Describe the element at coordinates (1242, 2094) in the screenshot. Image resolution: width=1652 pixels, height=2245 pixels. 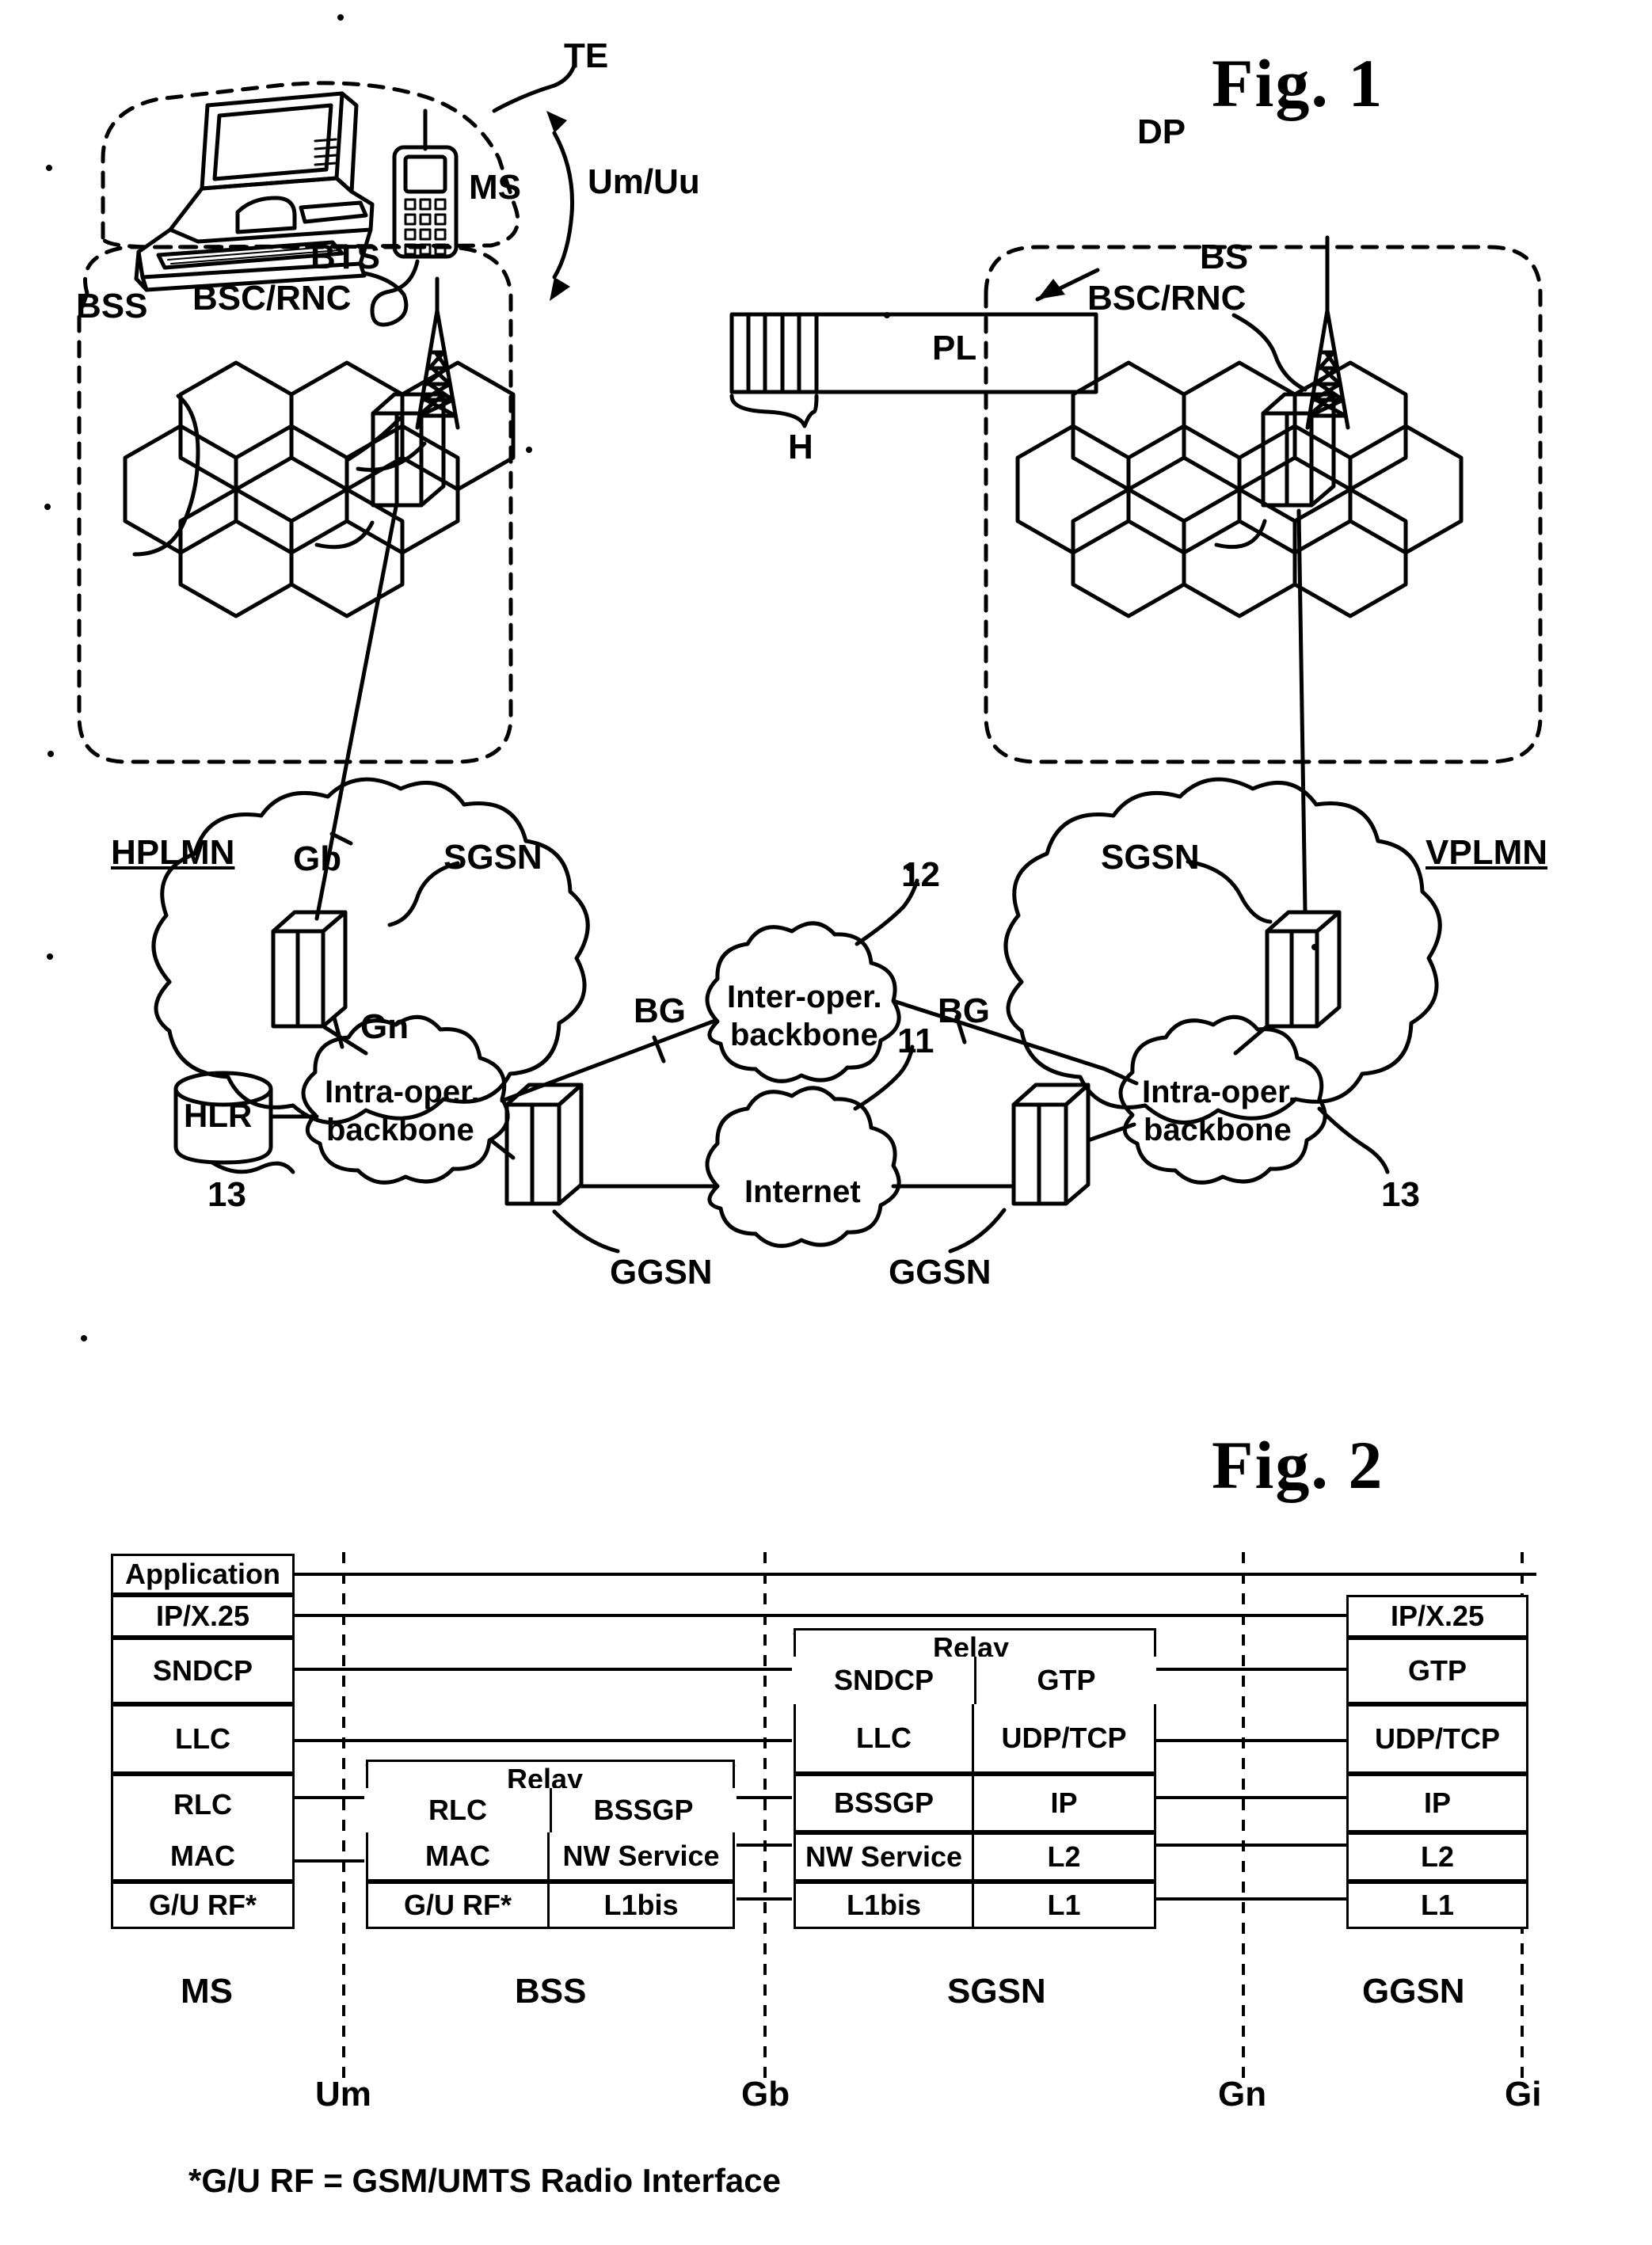
I see `fig2-interface-label-gn: Gn` at that location.